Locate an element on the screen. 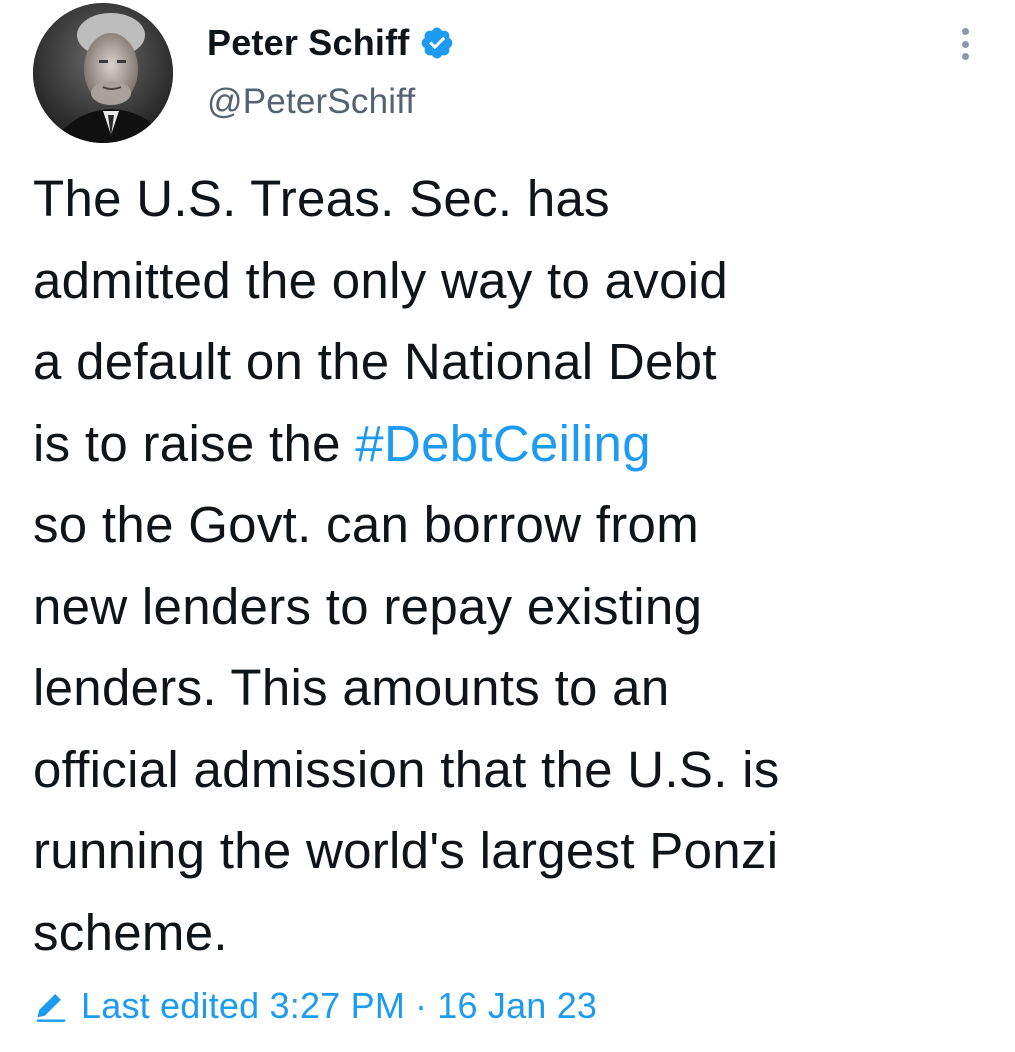  tweet-line: official admission that the U.S. is is located at coordinates (406, 769).